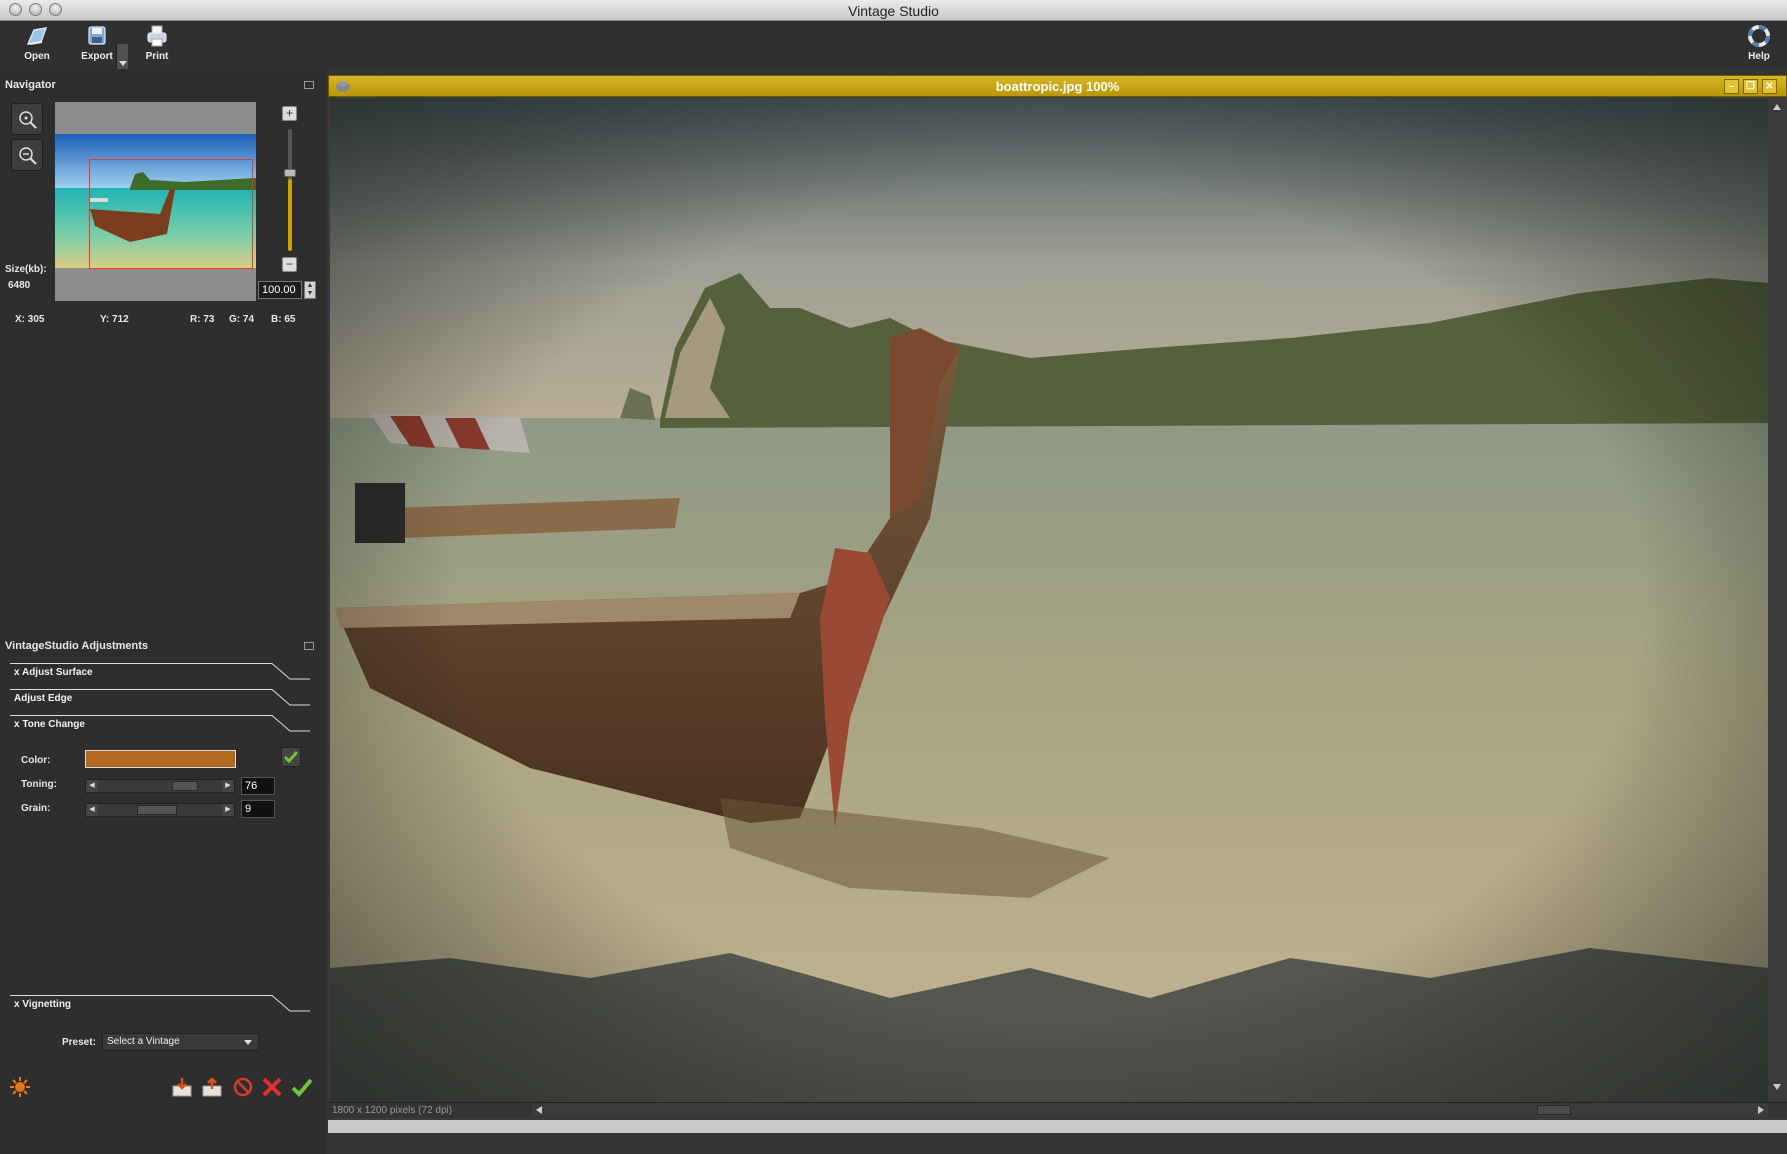  What do you see at coordinates (289, 113) in the screenshot?
I see `zoom-in-button: +` at bounding box center [289, 113].